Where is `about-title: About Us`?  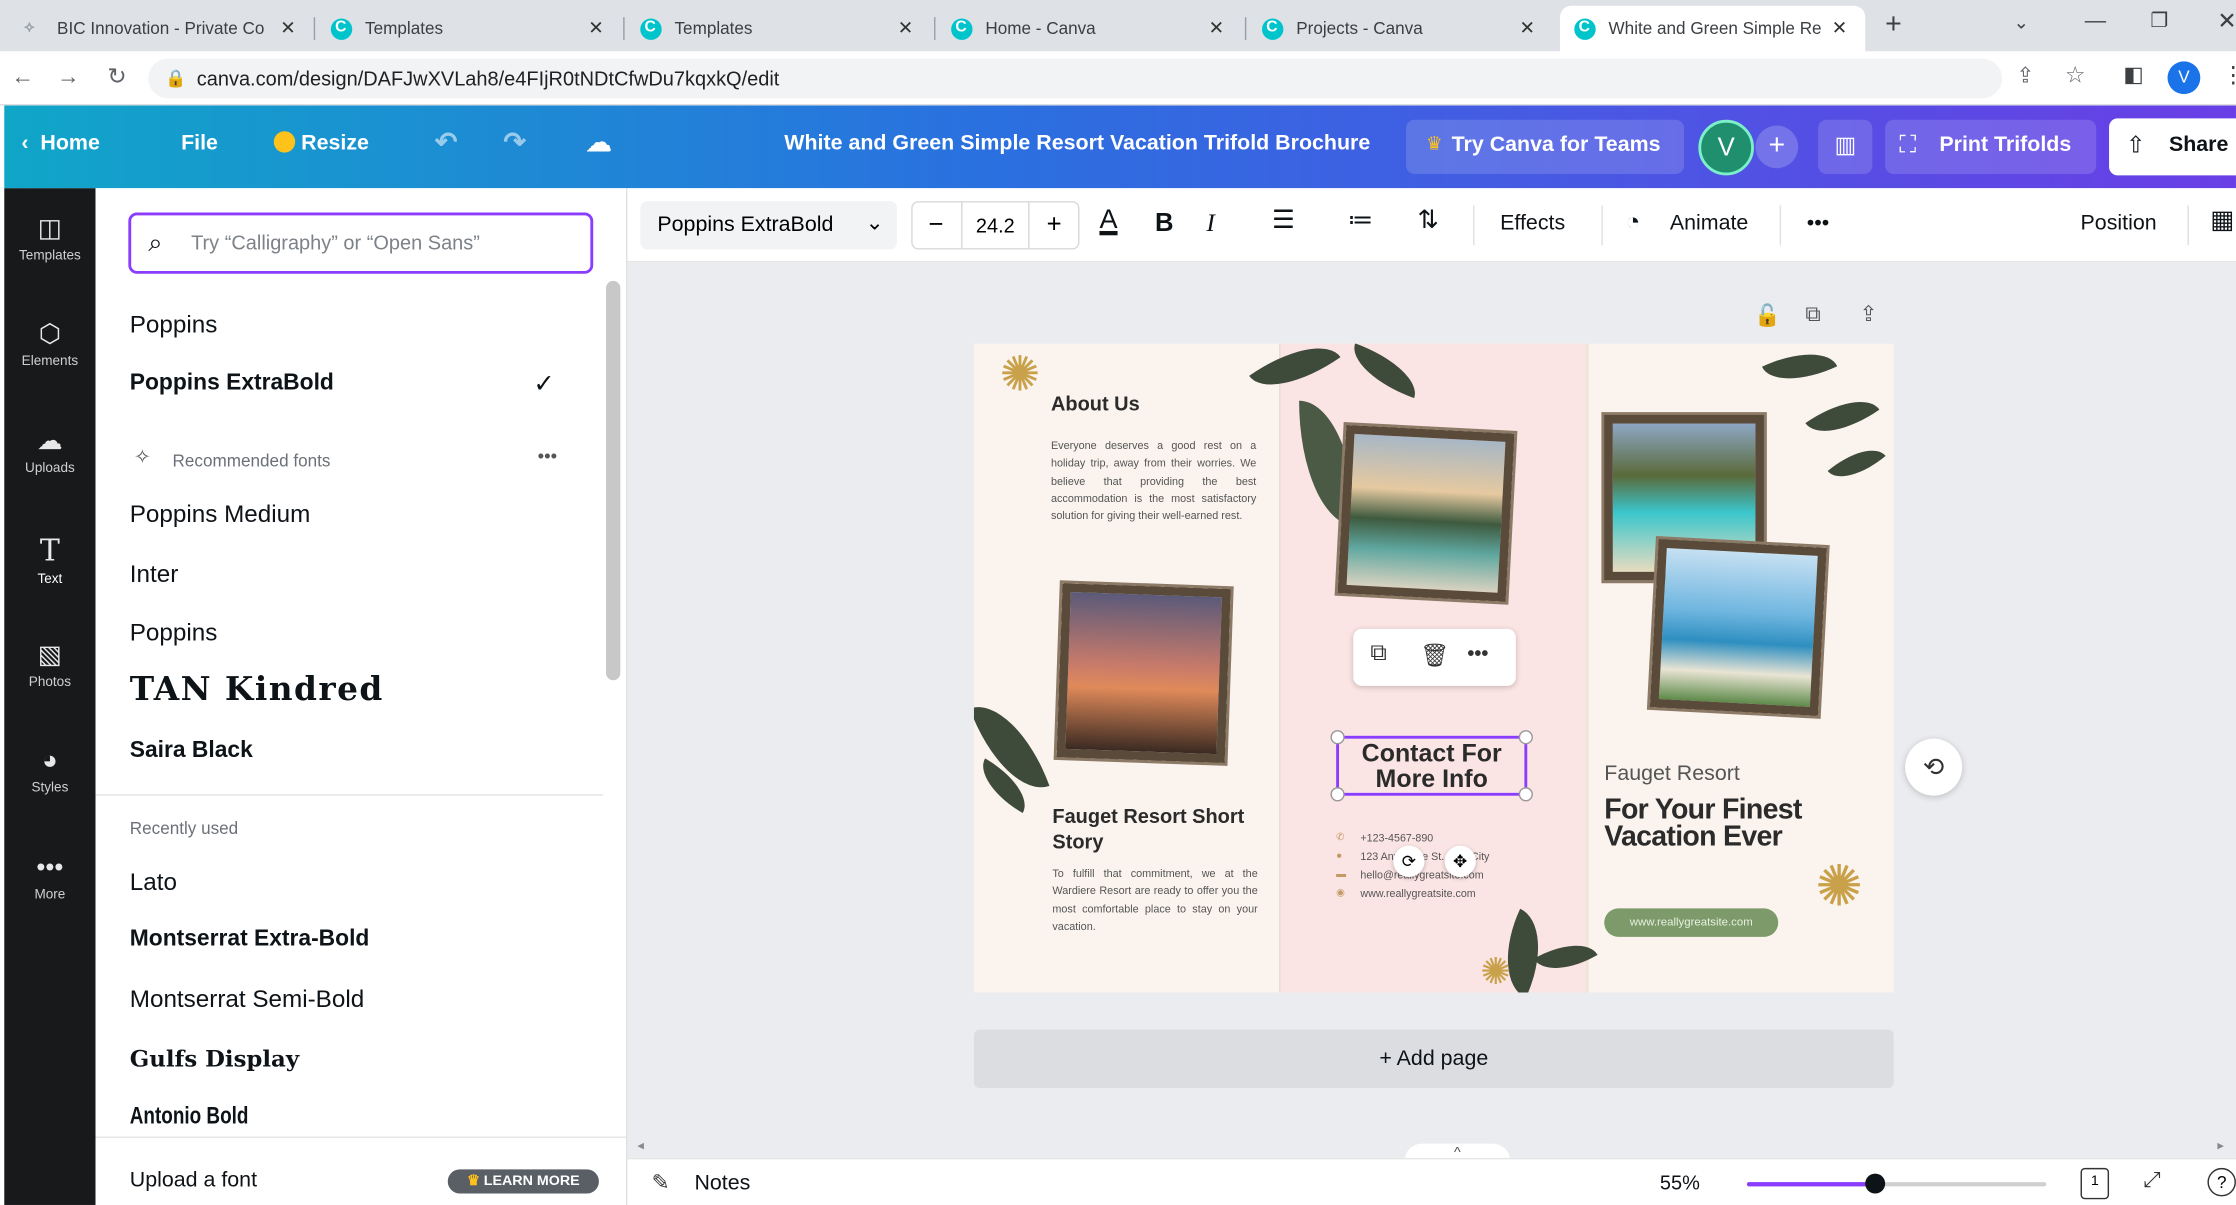
about-title: About Us is located at coordinates (1095, 403).